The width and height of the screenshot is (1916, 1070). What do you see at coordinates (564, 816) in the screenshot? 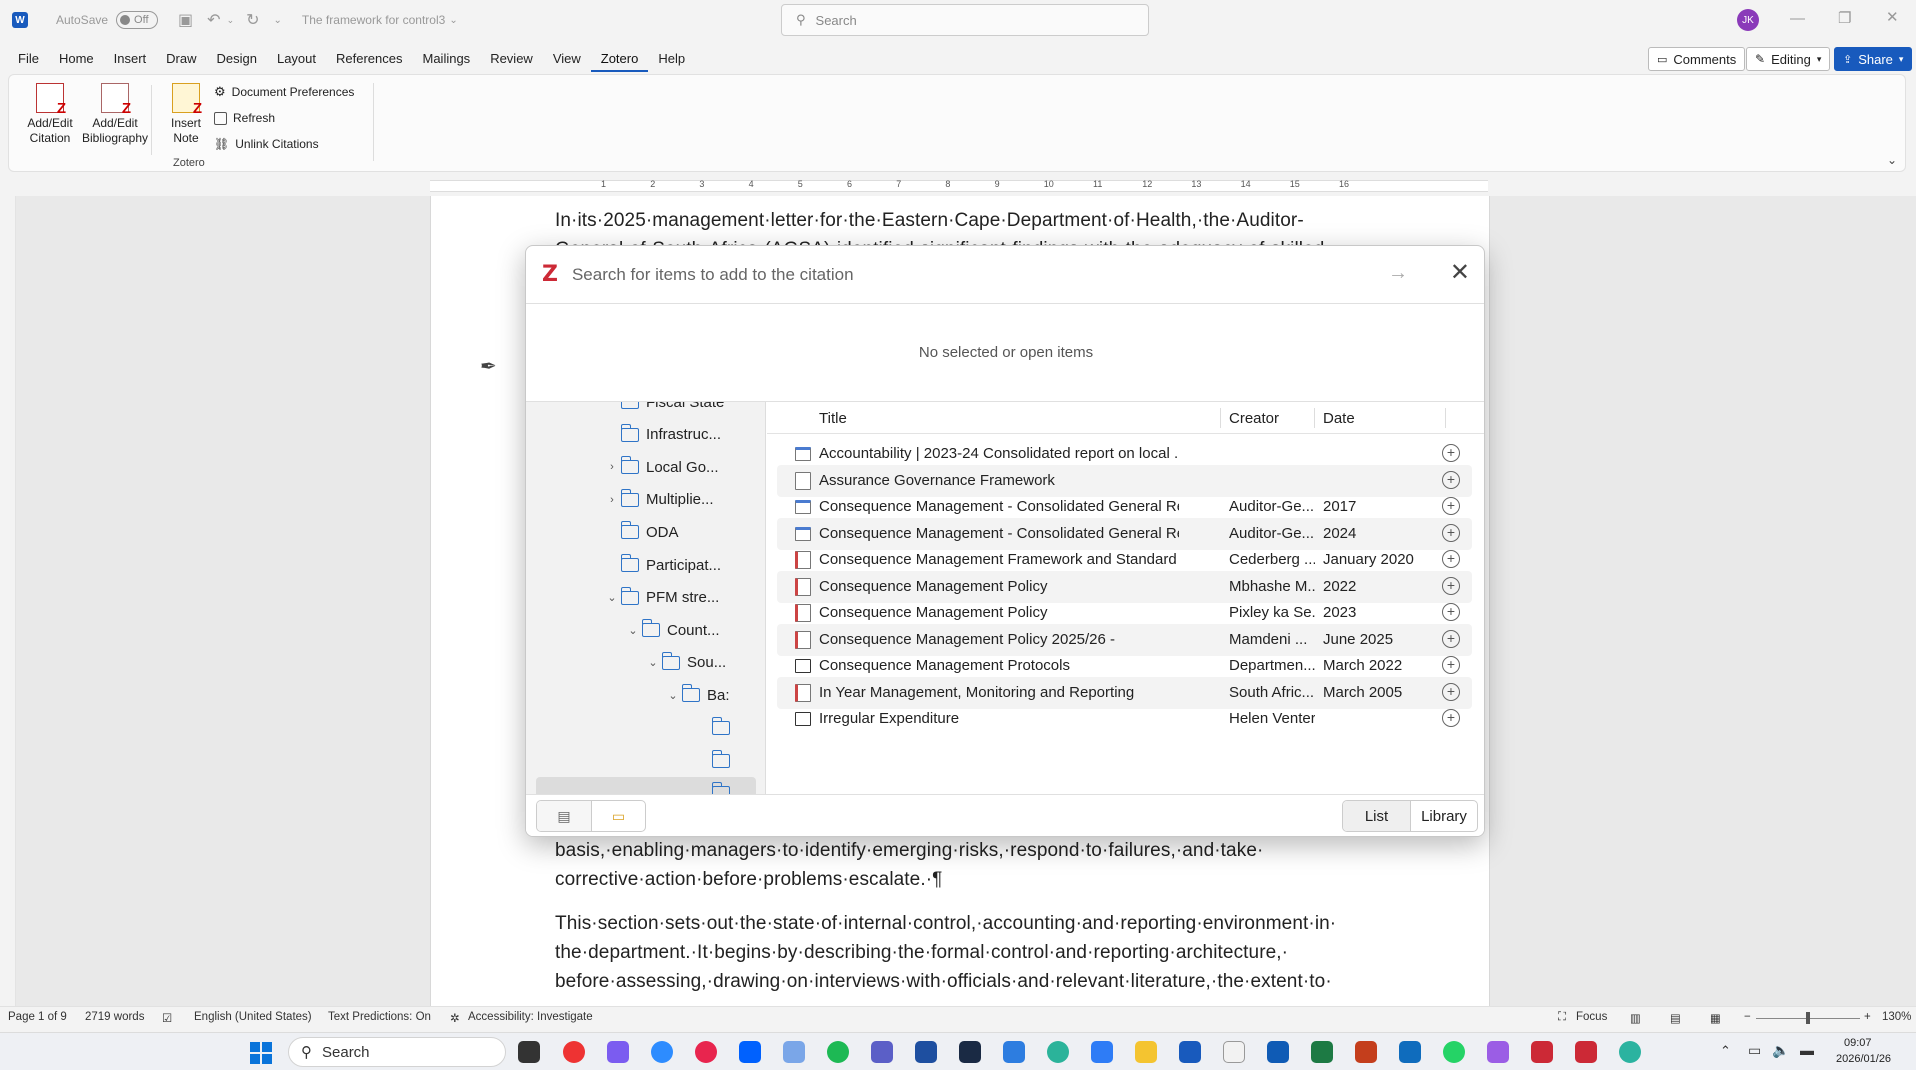
I see `document-items-button: ▤` at bounding box center [564, 816].